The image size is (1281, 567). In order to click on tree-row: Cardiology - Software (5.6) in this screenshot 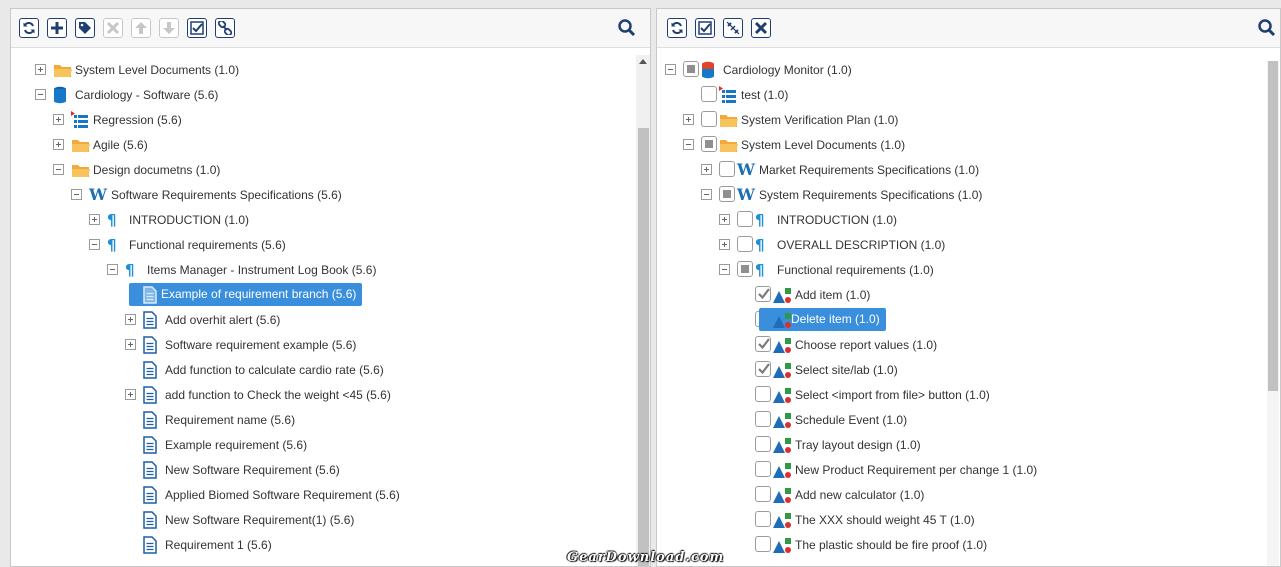, I will do `click(330, 94)`.